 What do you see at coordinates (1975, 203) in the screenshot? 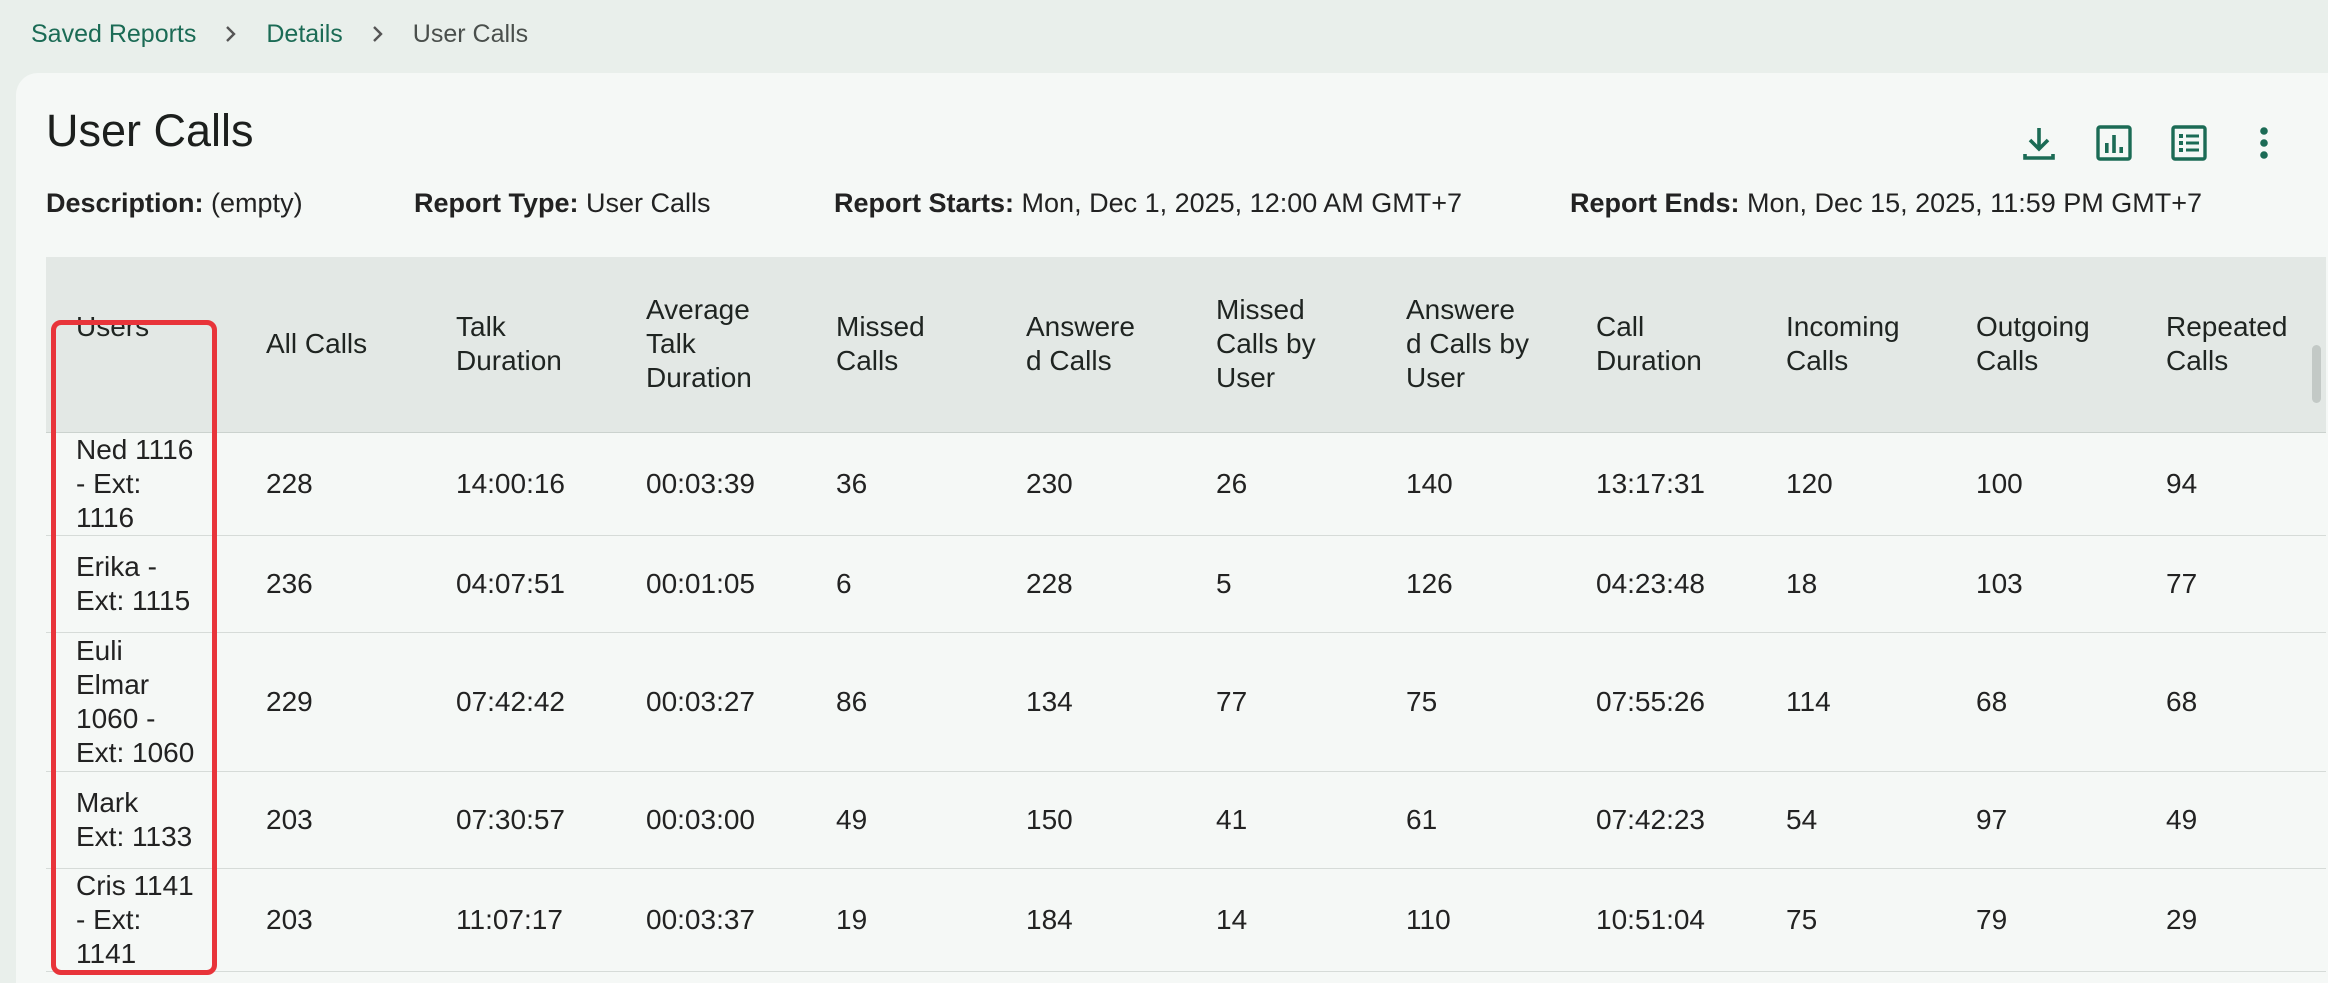
I see `meta-ends-value: Mon, Dec 15, 2025, 11:59 PM GMT+7` at bounding box center [1975, 203].